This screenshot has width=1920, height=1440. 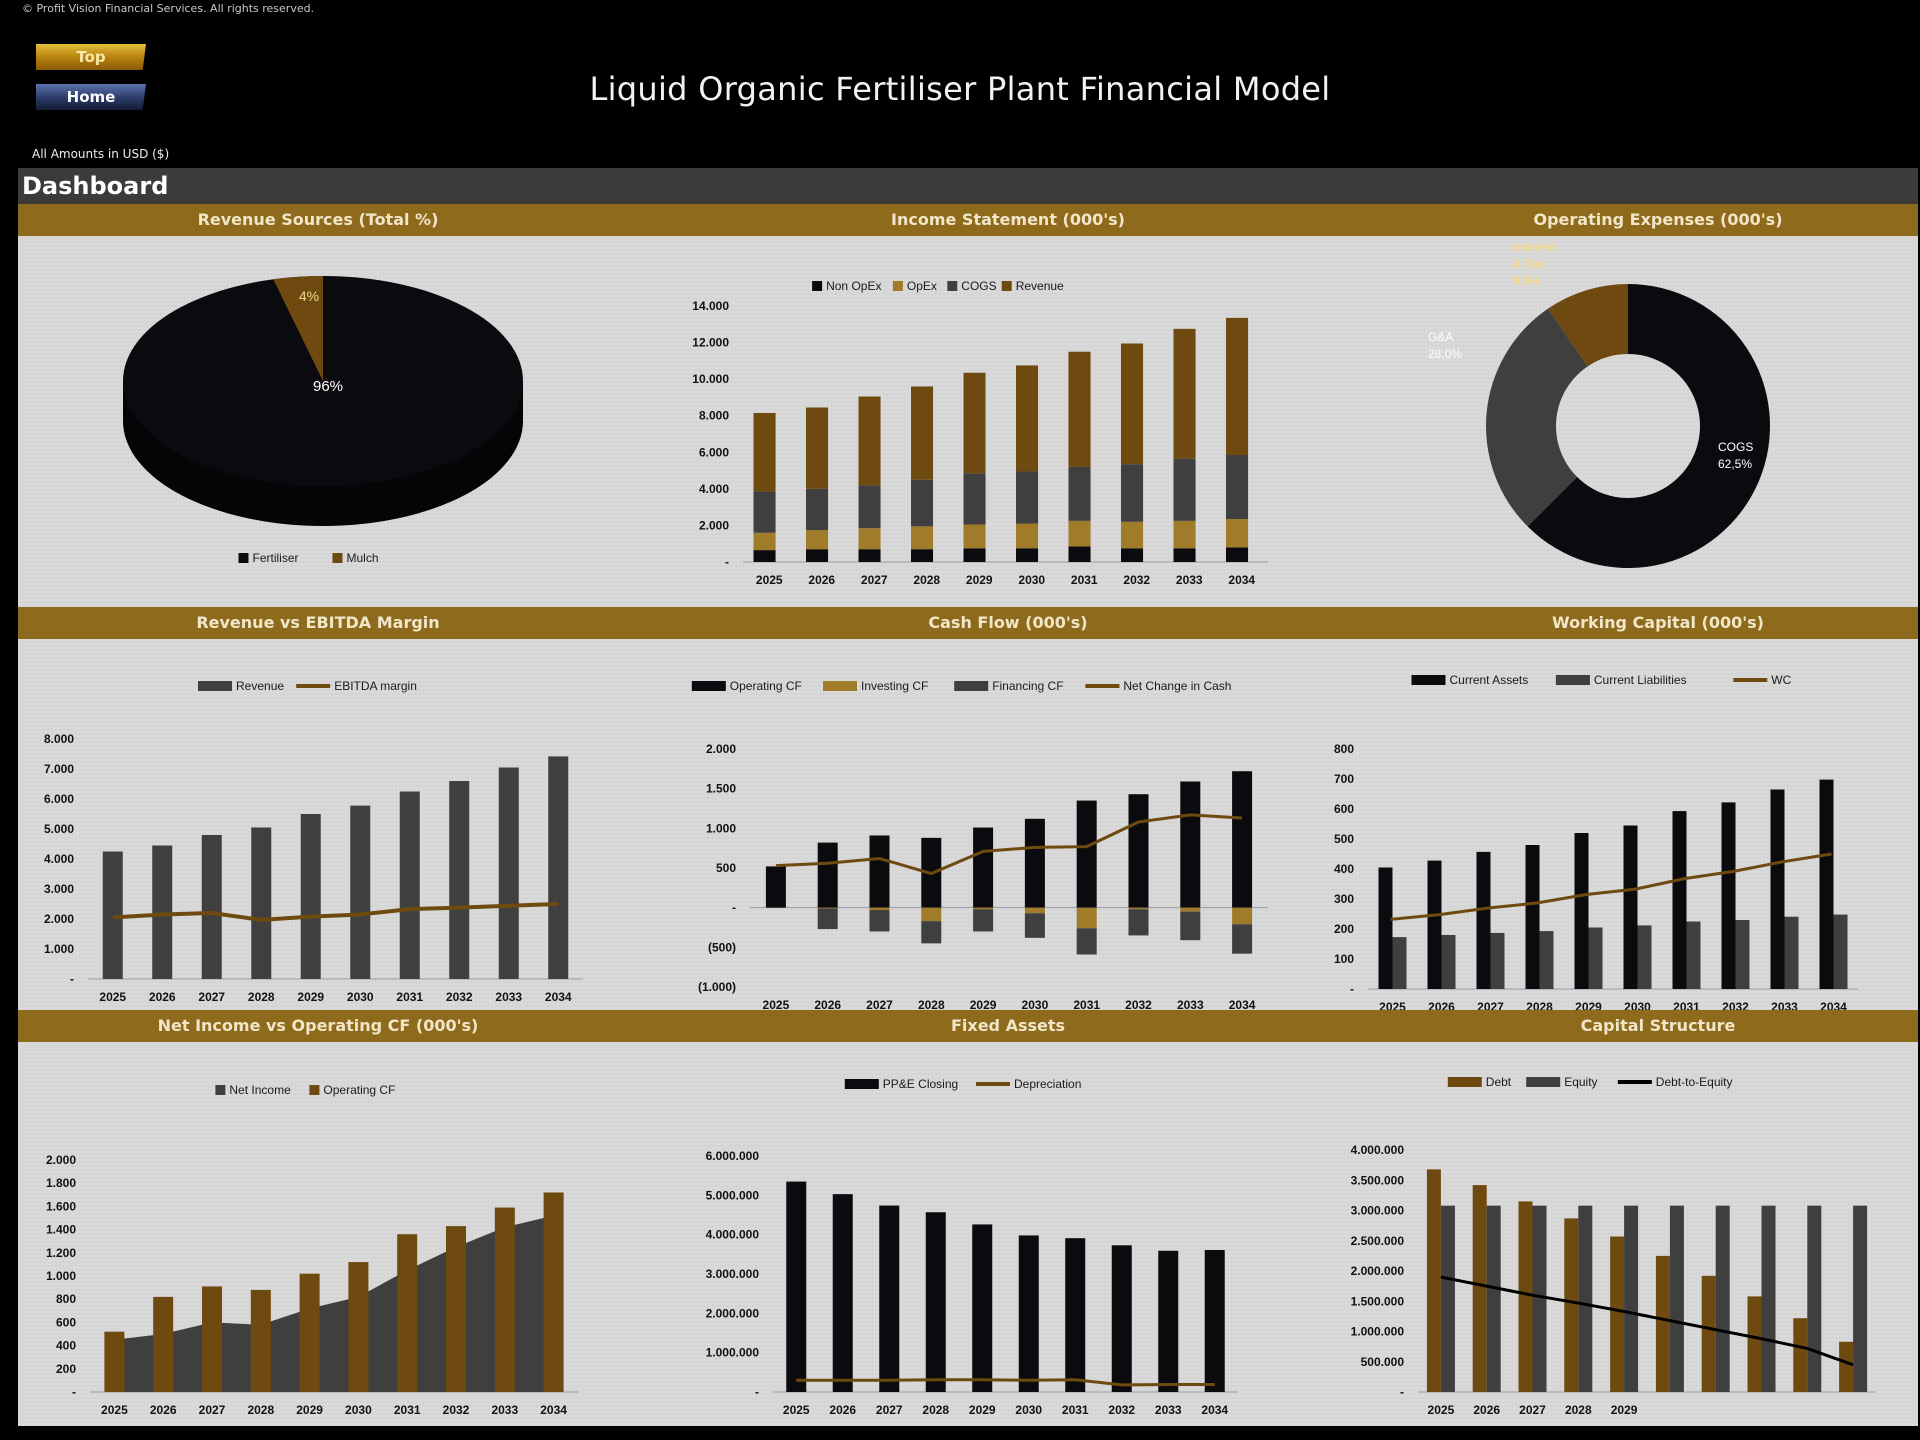 What do you see at coordinates (1344, 779) in the screenshot?
I see `y-tick-label: 700` at bounding box center [1344, 779].